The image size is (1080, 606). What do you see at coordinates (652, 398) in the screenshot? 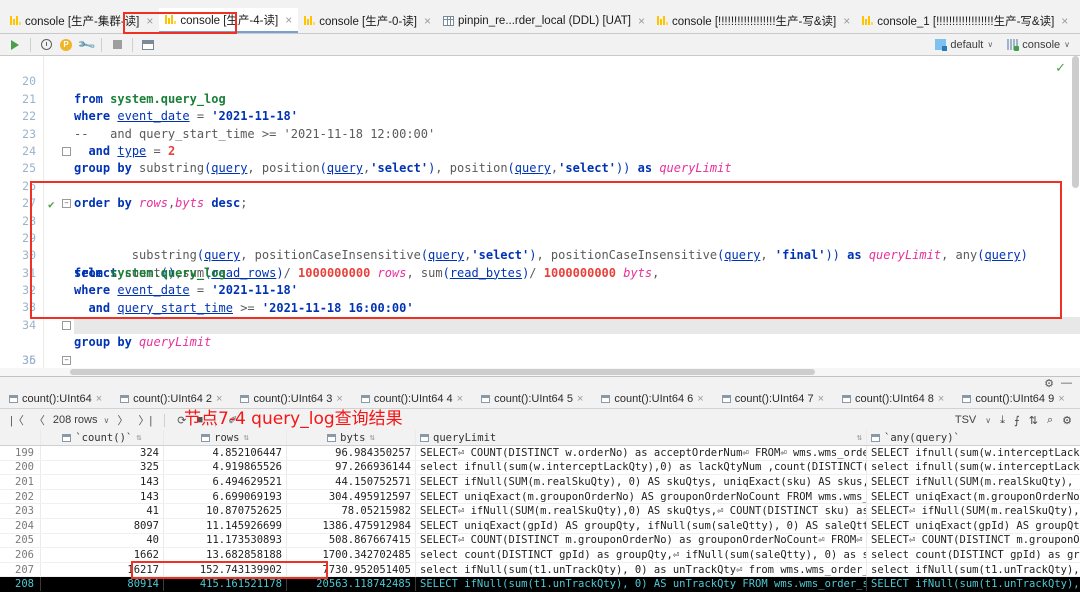
I see `result-tab-6: count():UInt64 6 ×` at bounding box center [652, 398].